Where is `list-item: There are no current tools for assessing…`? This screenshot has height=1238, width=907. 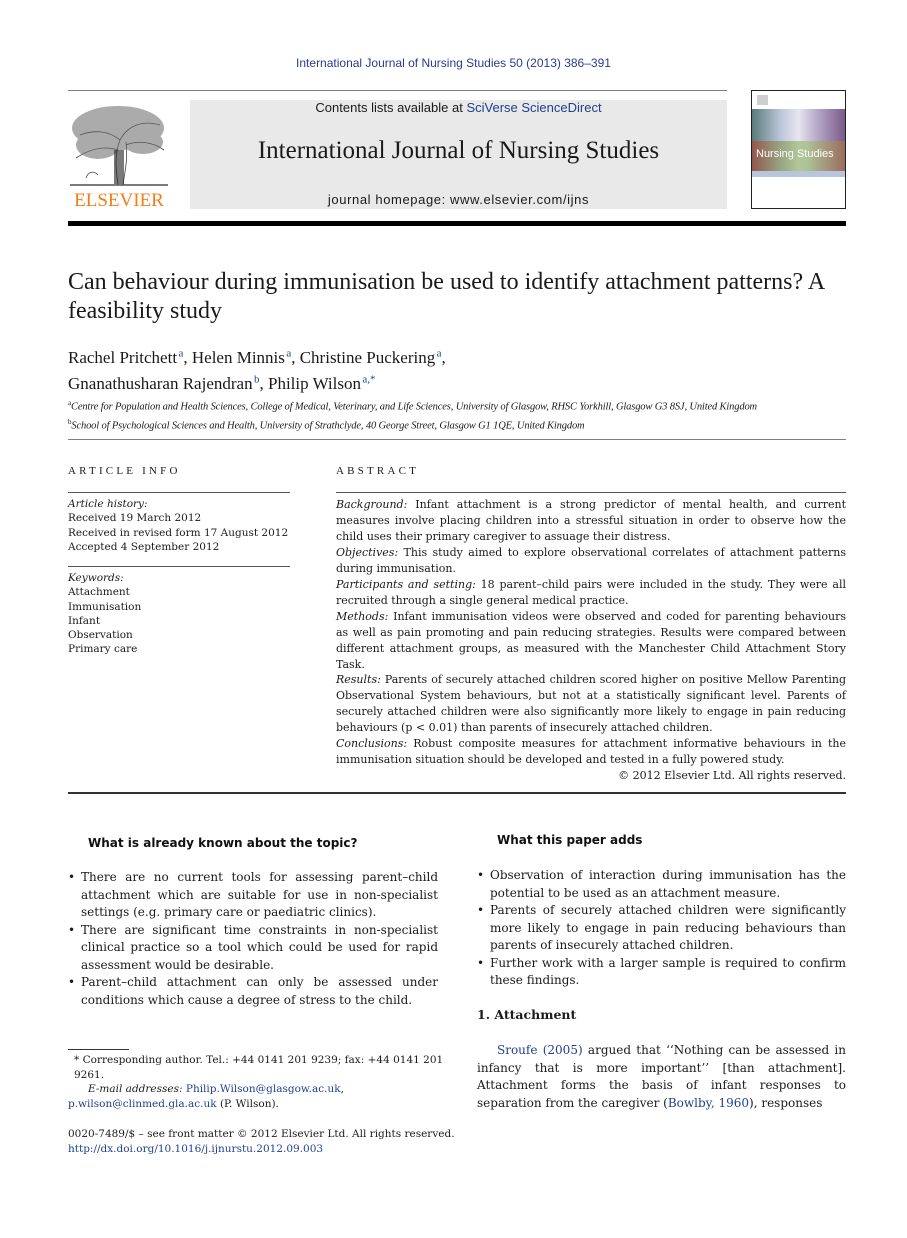
list-item: There are no current tools for assessing… is located at coordinates (253, 895).